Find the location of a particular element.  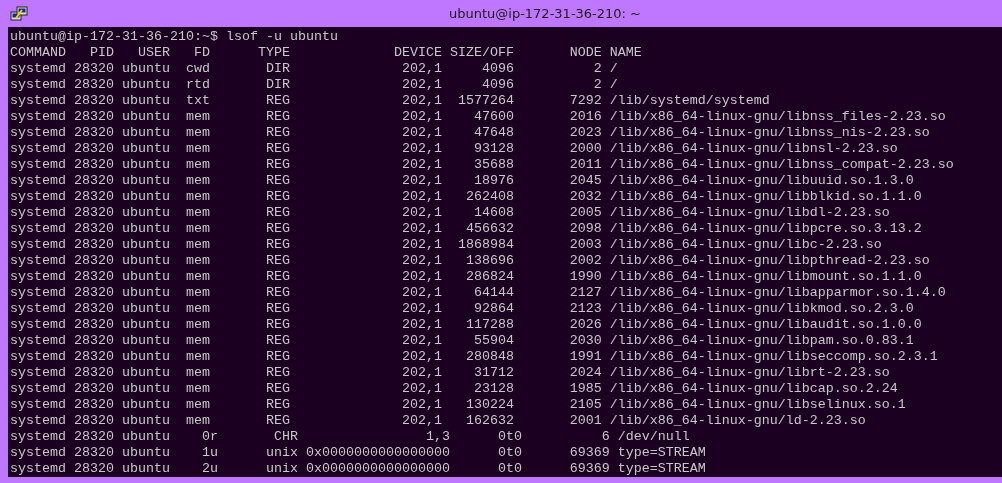

terminal-line: systemd 28320 ubuntu mem REG 202,1 18976 2045 /lib/x86_64-linux-gnu/libuuid.so.1.3.0 is located at coordinates (462, 181).